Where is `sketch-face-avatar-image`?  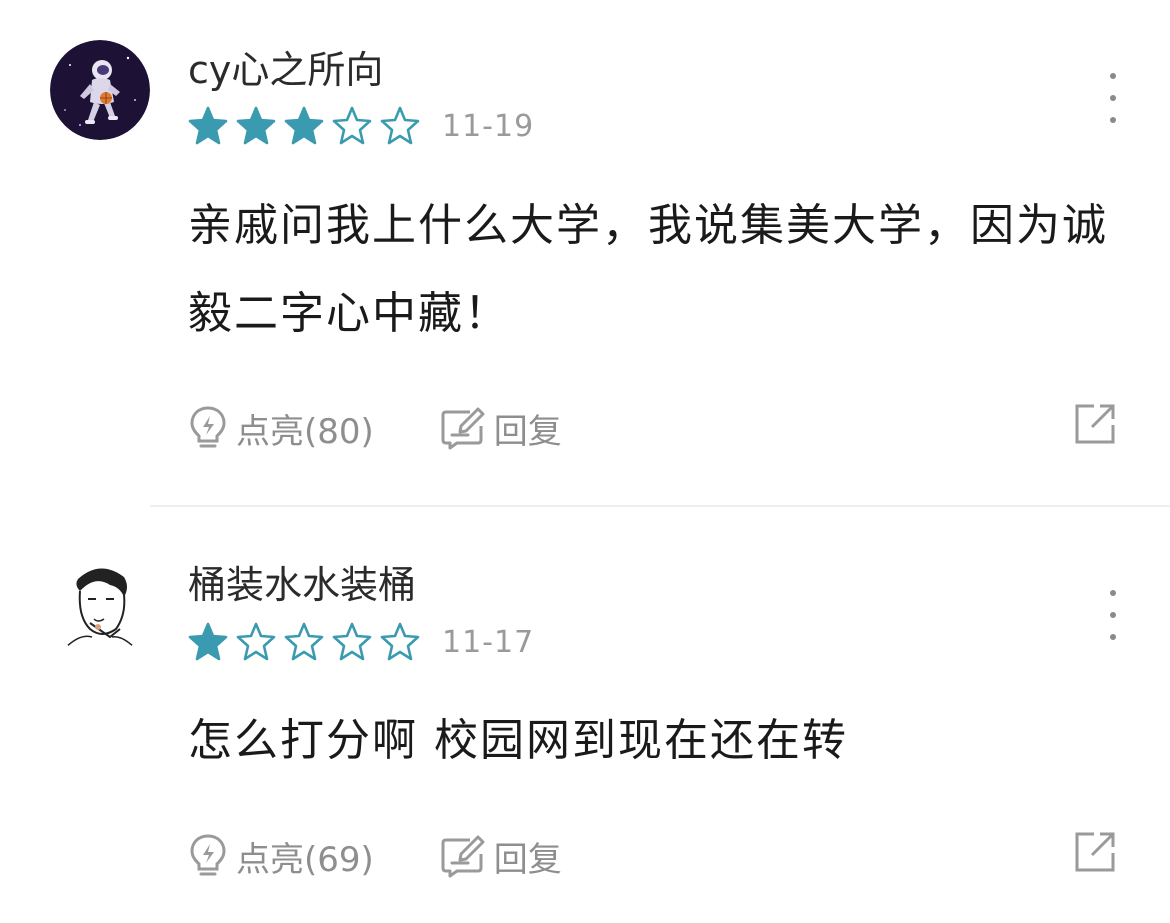
sketch-face-avatar-image is located at coordinates (100, 607).